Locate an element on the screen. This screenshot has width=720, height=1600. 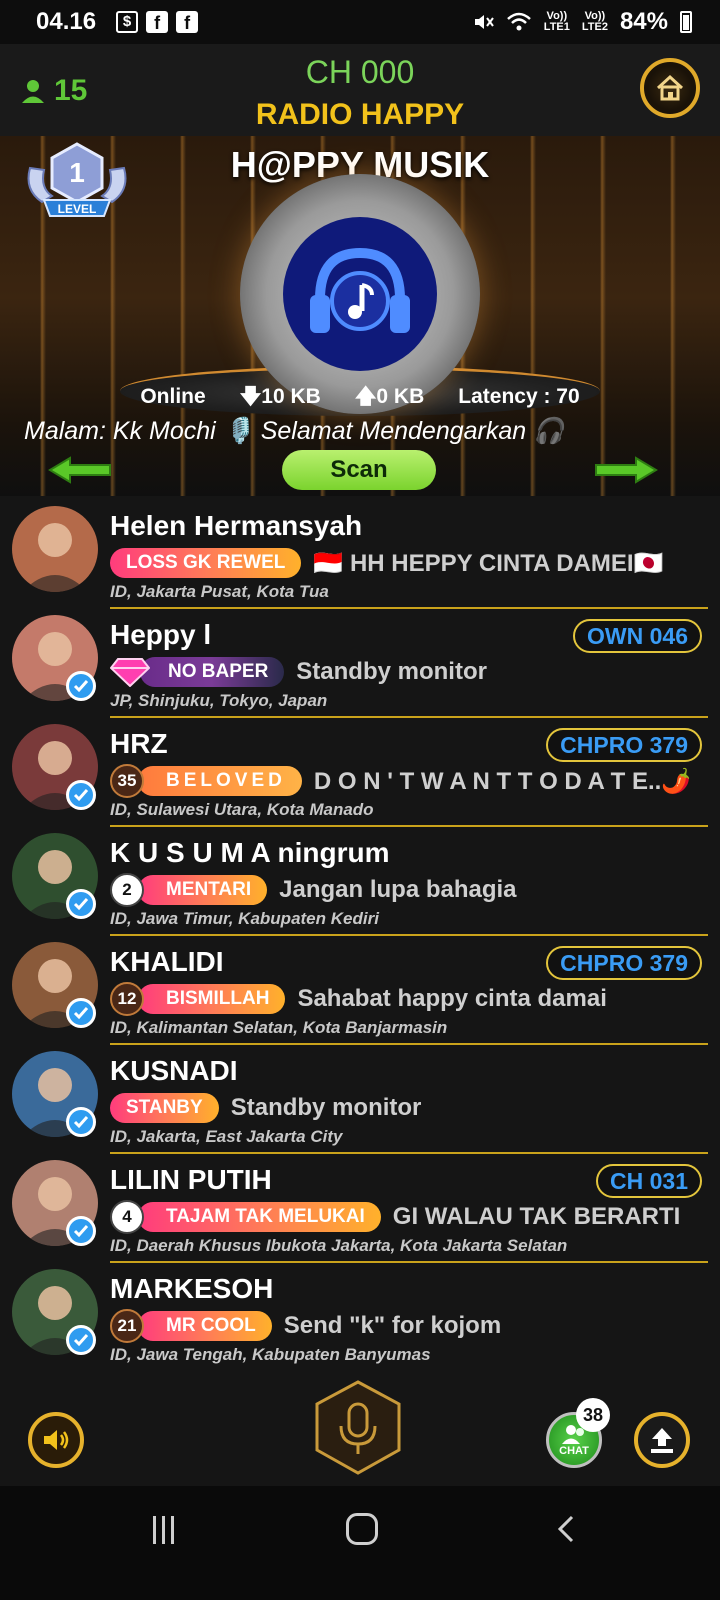
listener-badge: BELOVED is located at coordinates (220, 781).